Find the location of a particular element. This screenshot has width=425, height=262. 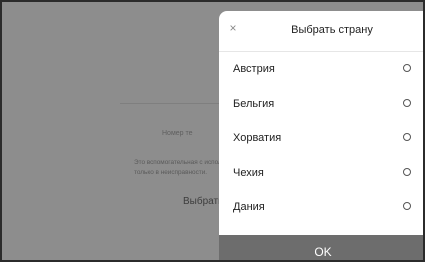

country-item-croatia: Хорватия is located at coordinates (321, 138).